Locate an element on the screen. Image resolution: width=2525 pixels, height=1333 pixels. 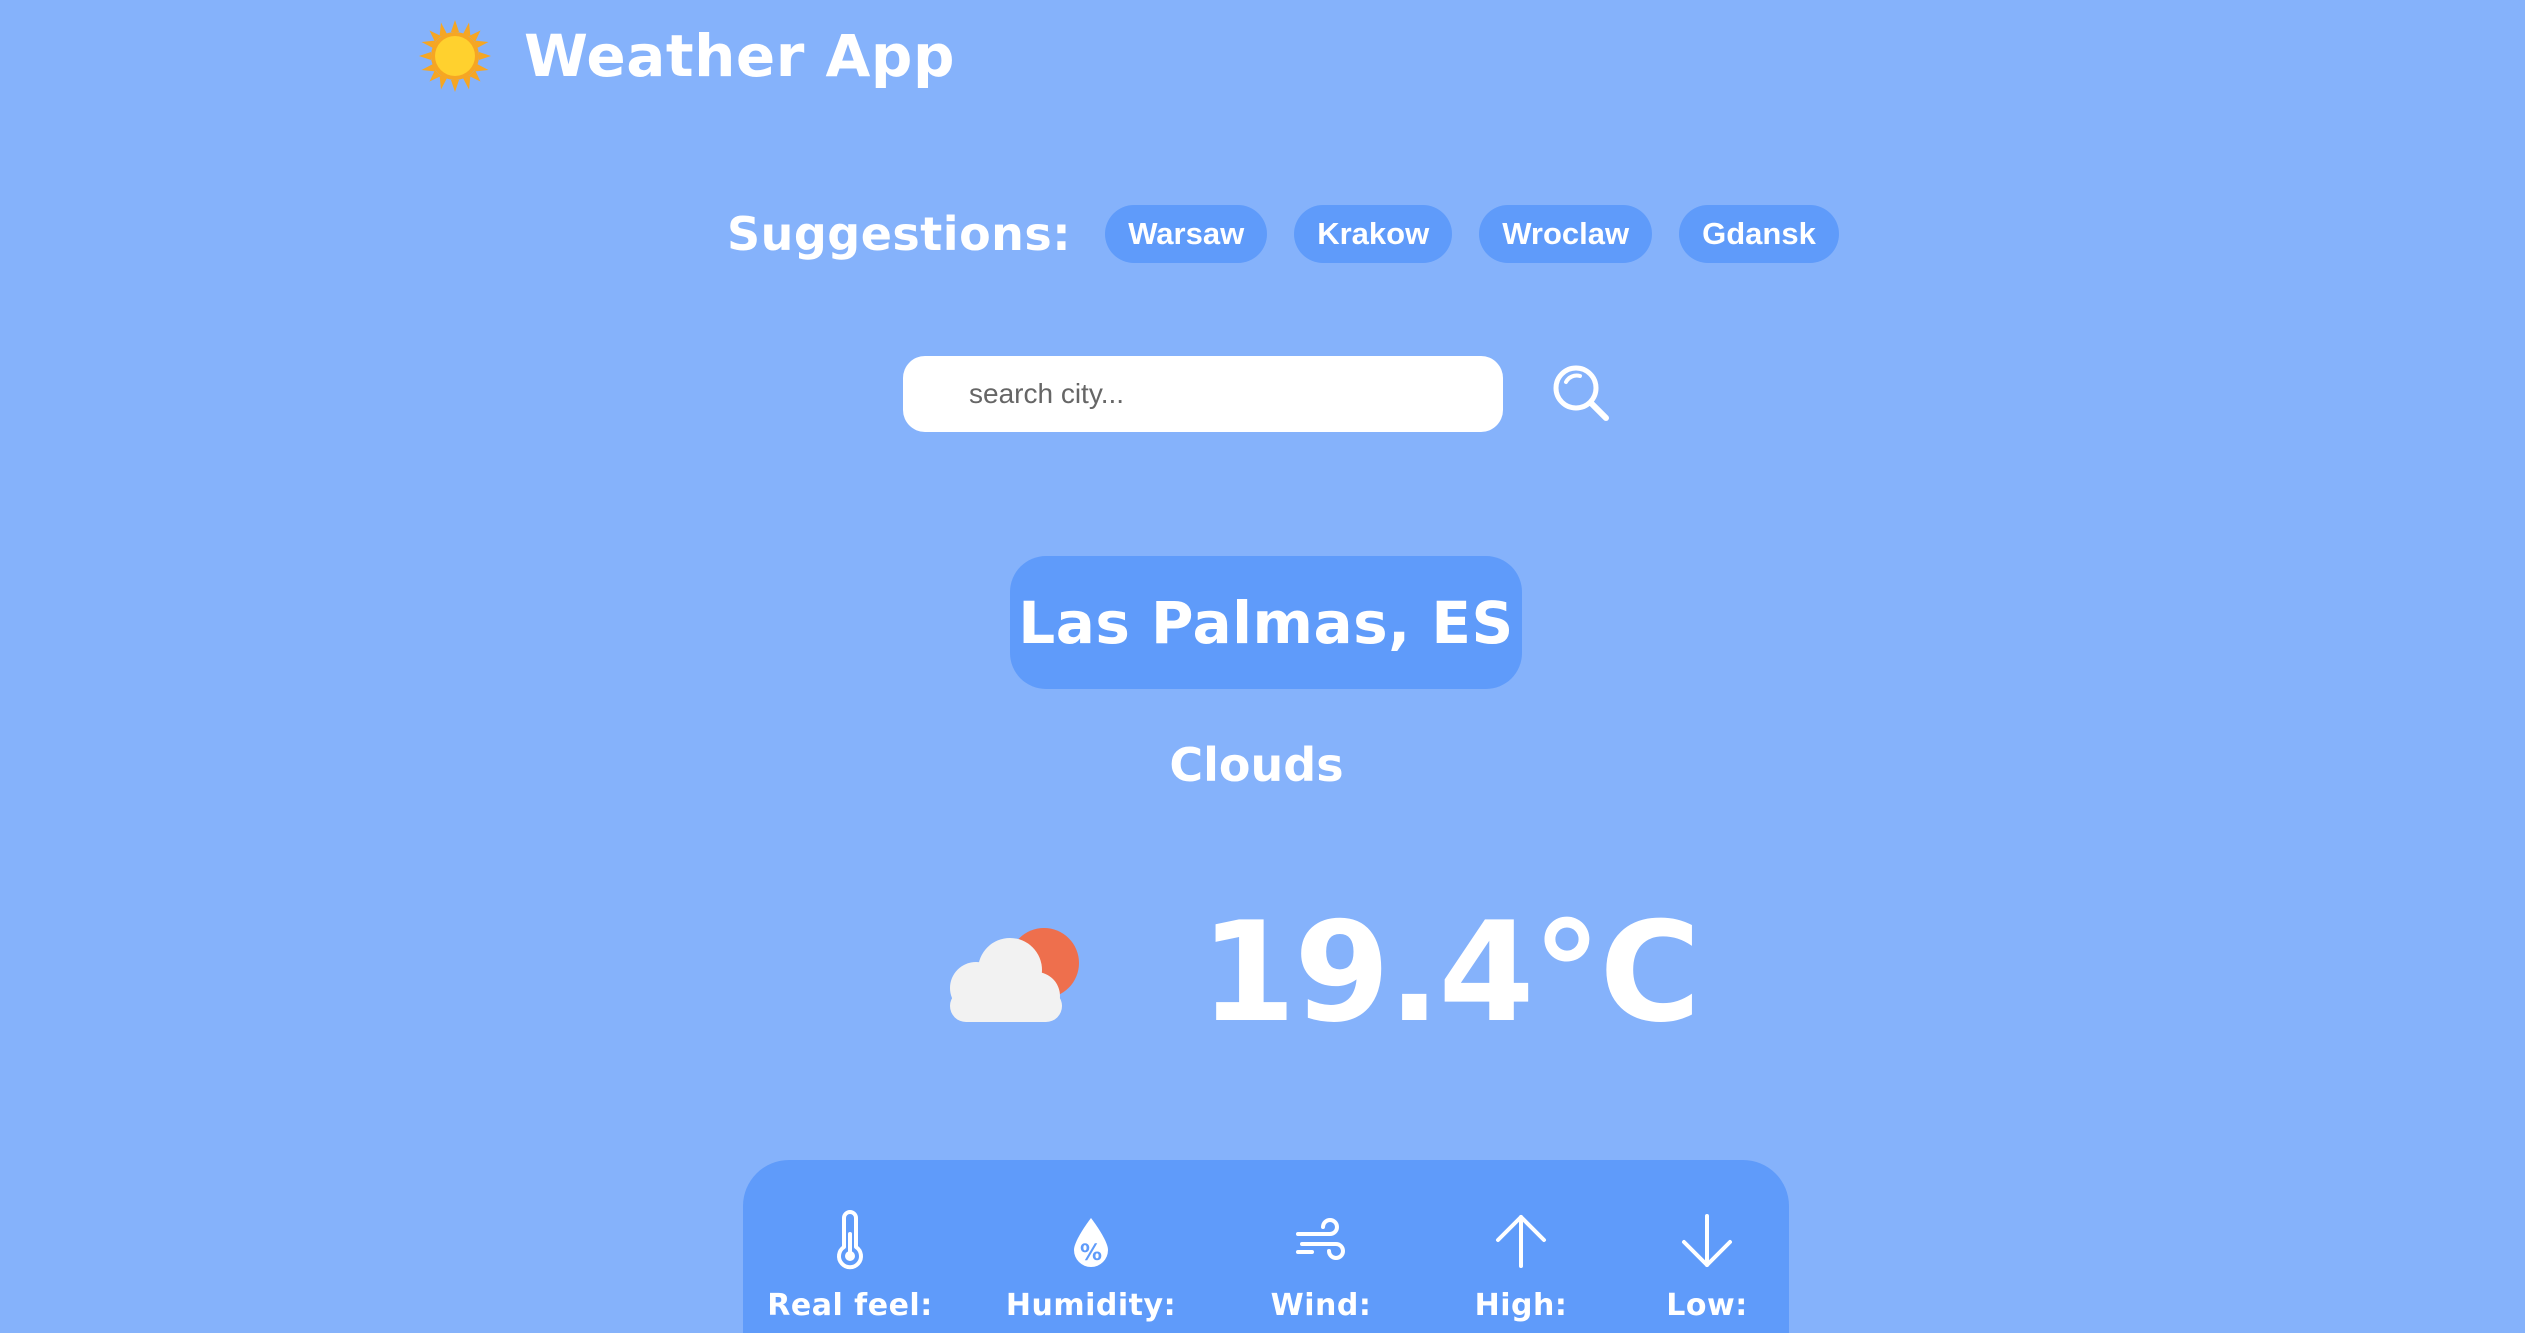
current-temperature: 19.4°C is located at coordinates (1450, 972).